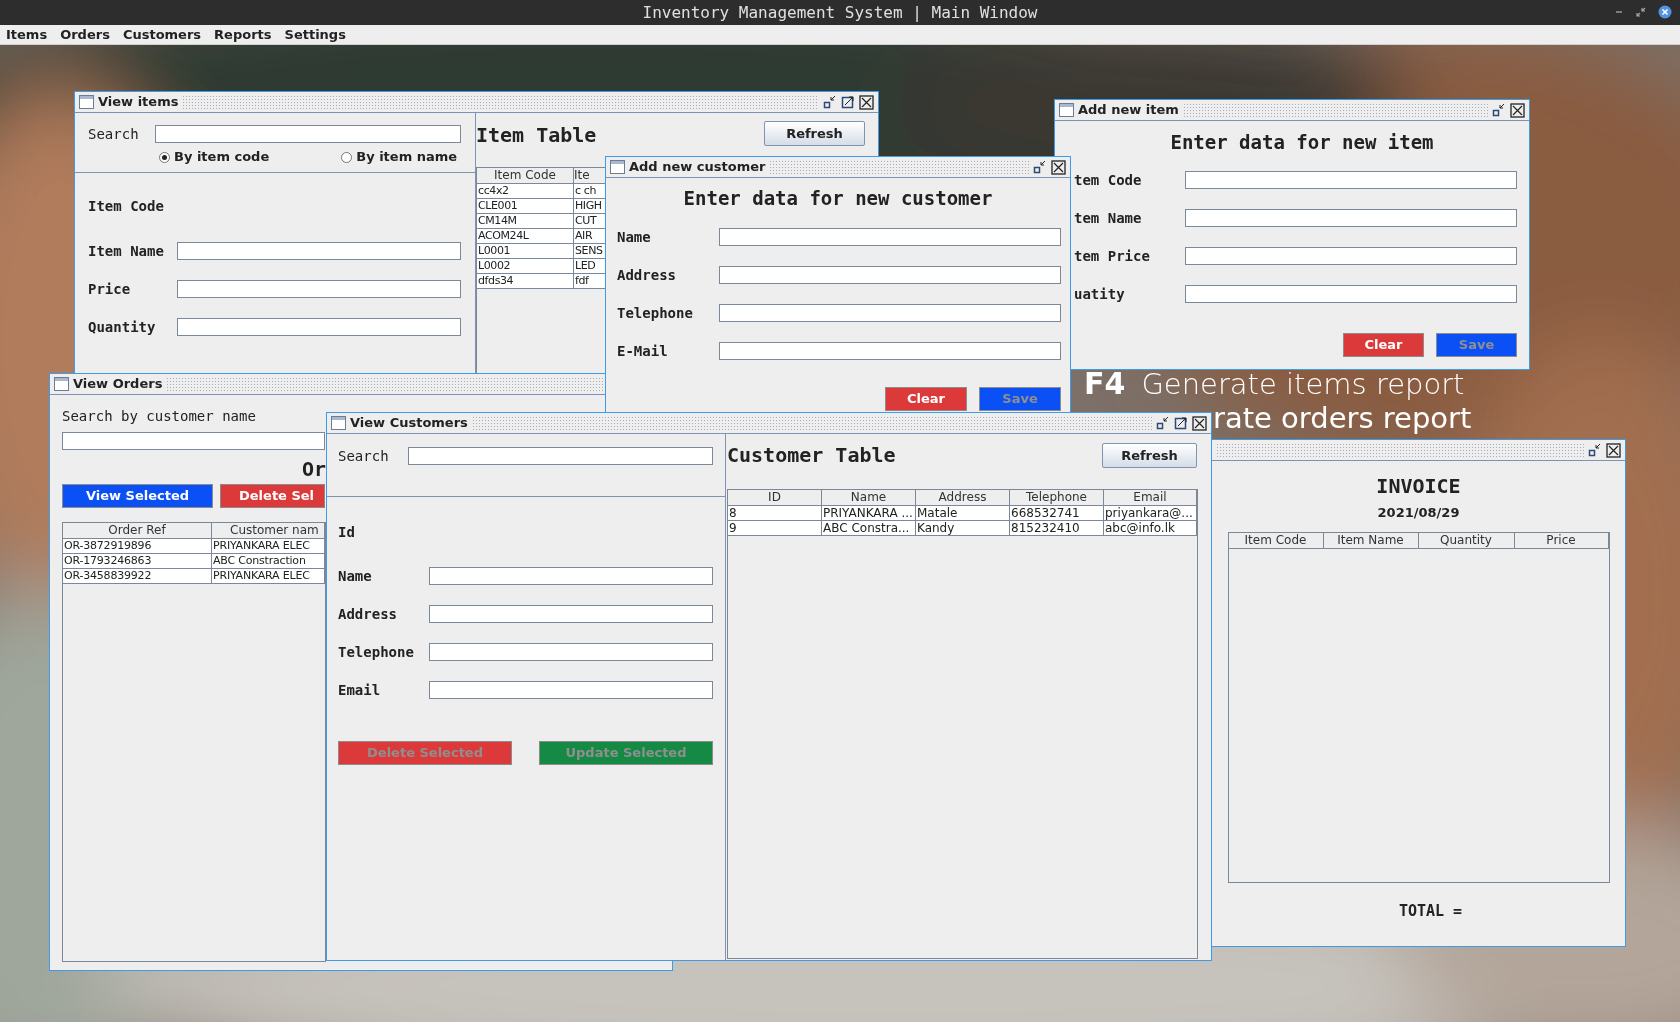 Image resolution: width=1680 pixels, height=1022 pixels. Describe the element at coordinates (315, 34) in the screenshot. I see `menu-item: Settings` at that location.